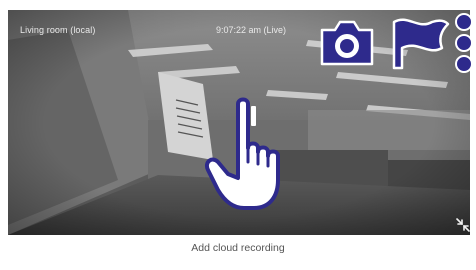  I want to click on camera-name: Living room (local), so click(58, 30).